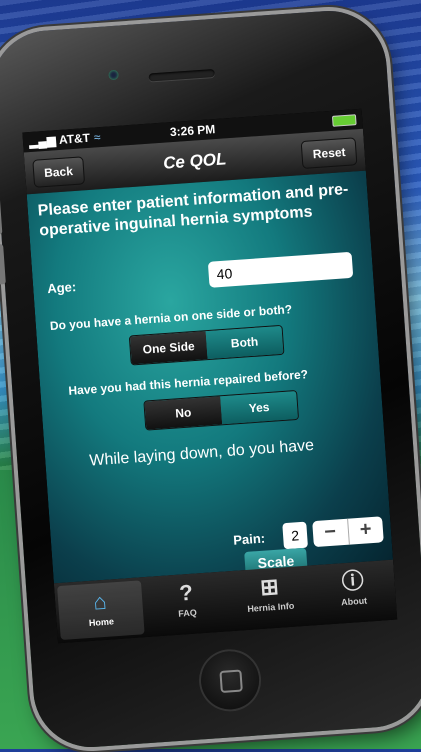  Describe the element at coordinates (100, 601) in the screenshot. I see `home-icon: ⌂` at that location.